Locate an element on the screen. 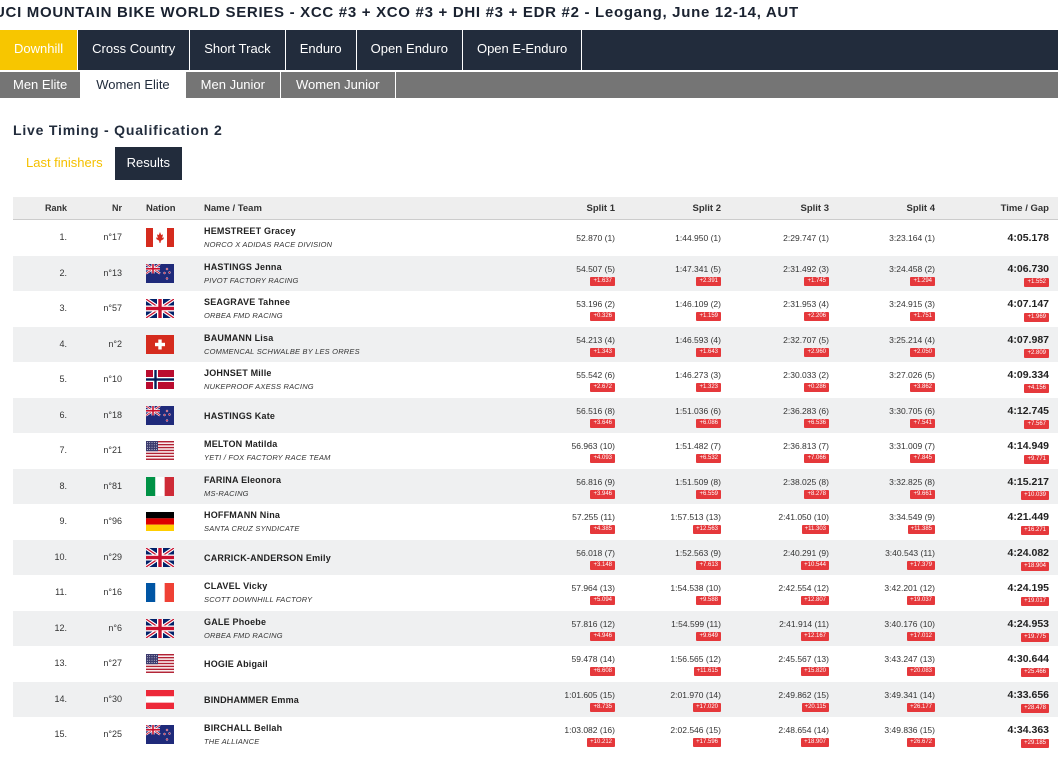 The width and height of the screenshot is (1058, 759). time-gap-cell: 4:34.363 +29.185 is located at coordinates (1004, 732).